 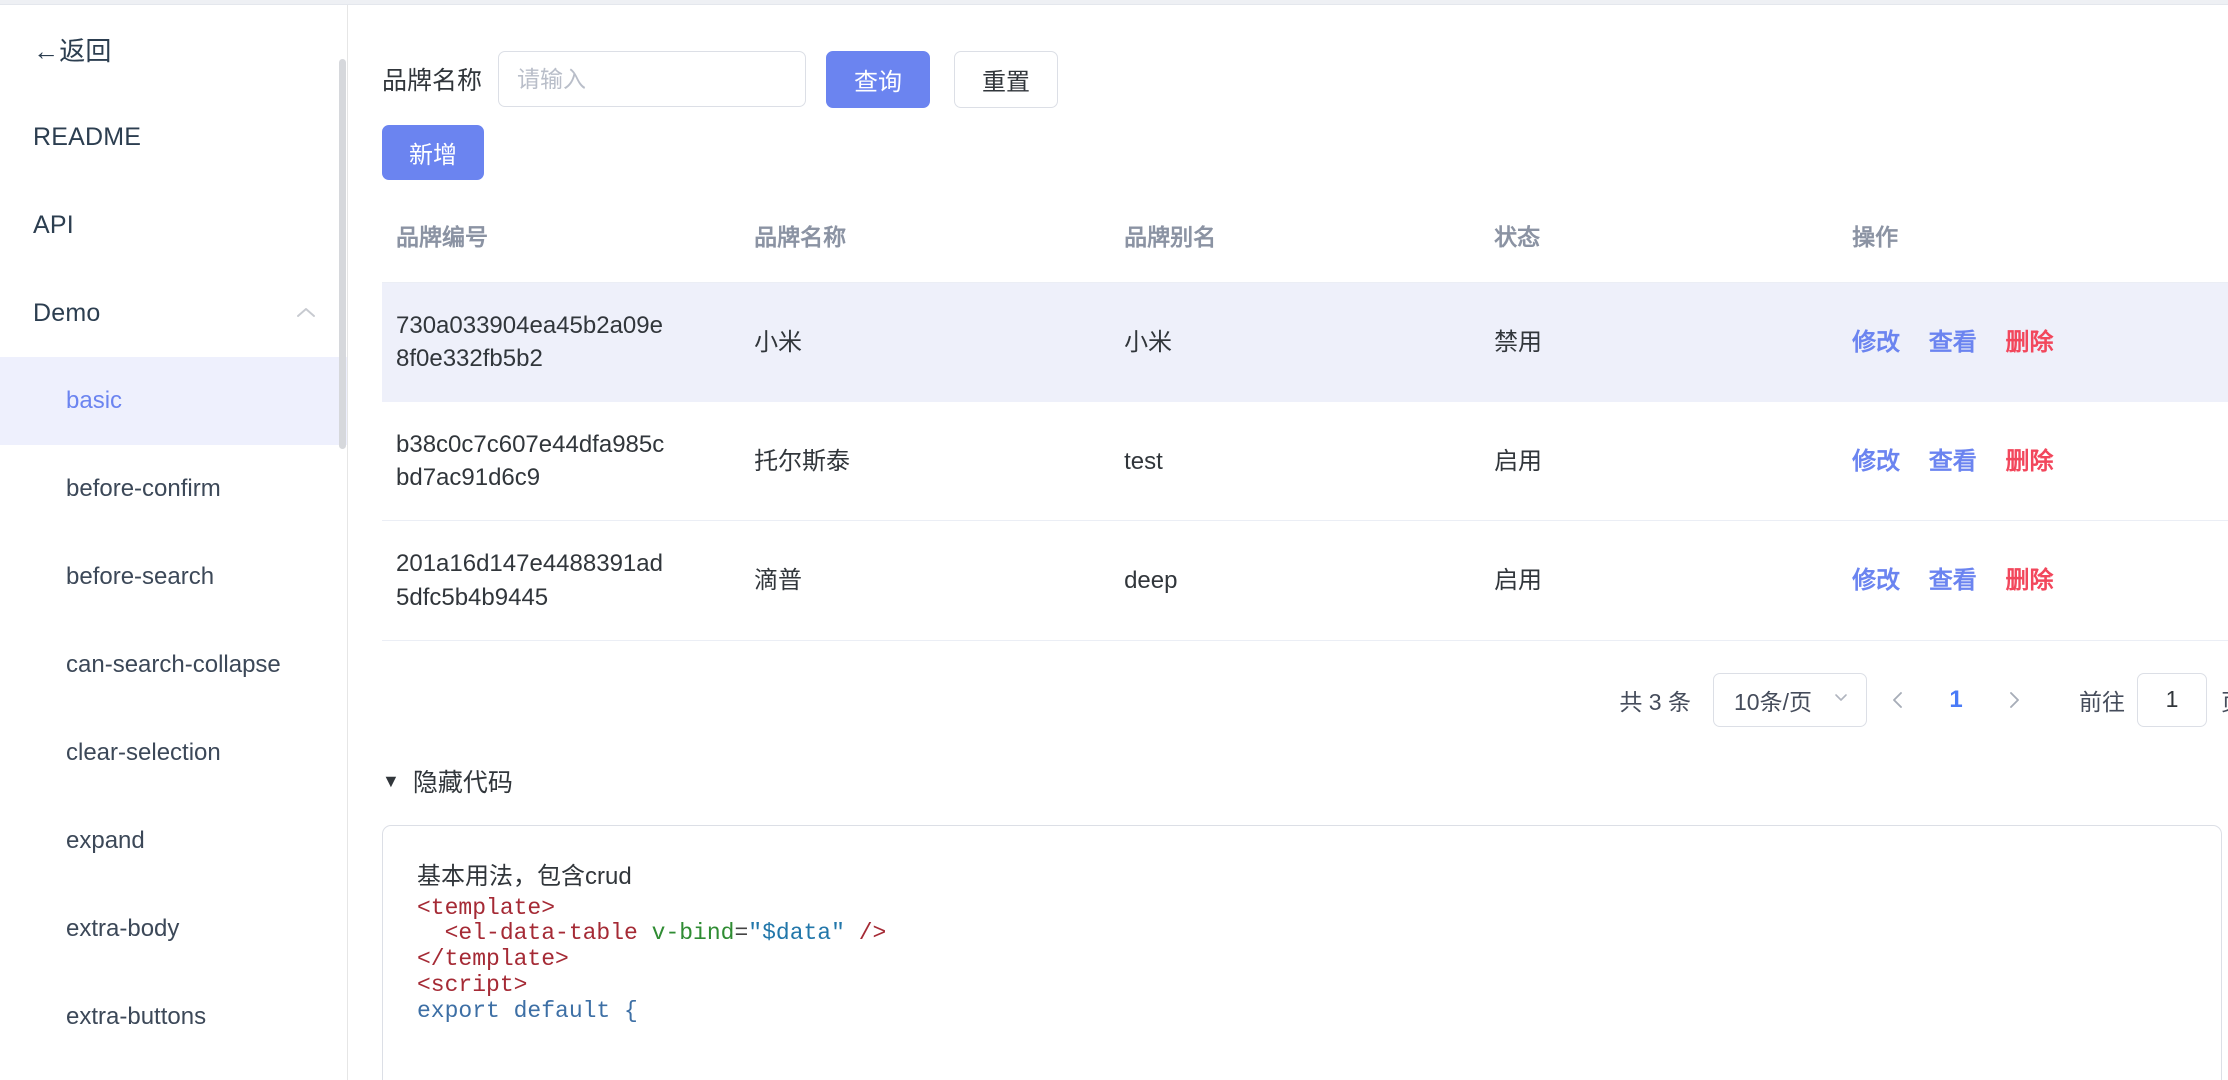 What do you see at coordinates (173, 137) in the screenshot?
I see `sidebar-item-readme: README` at bounding box center [173, 137].